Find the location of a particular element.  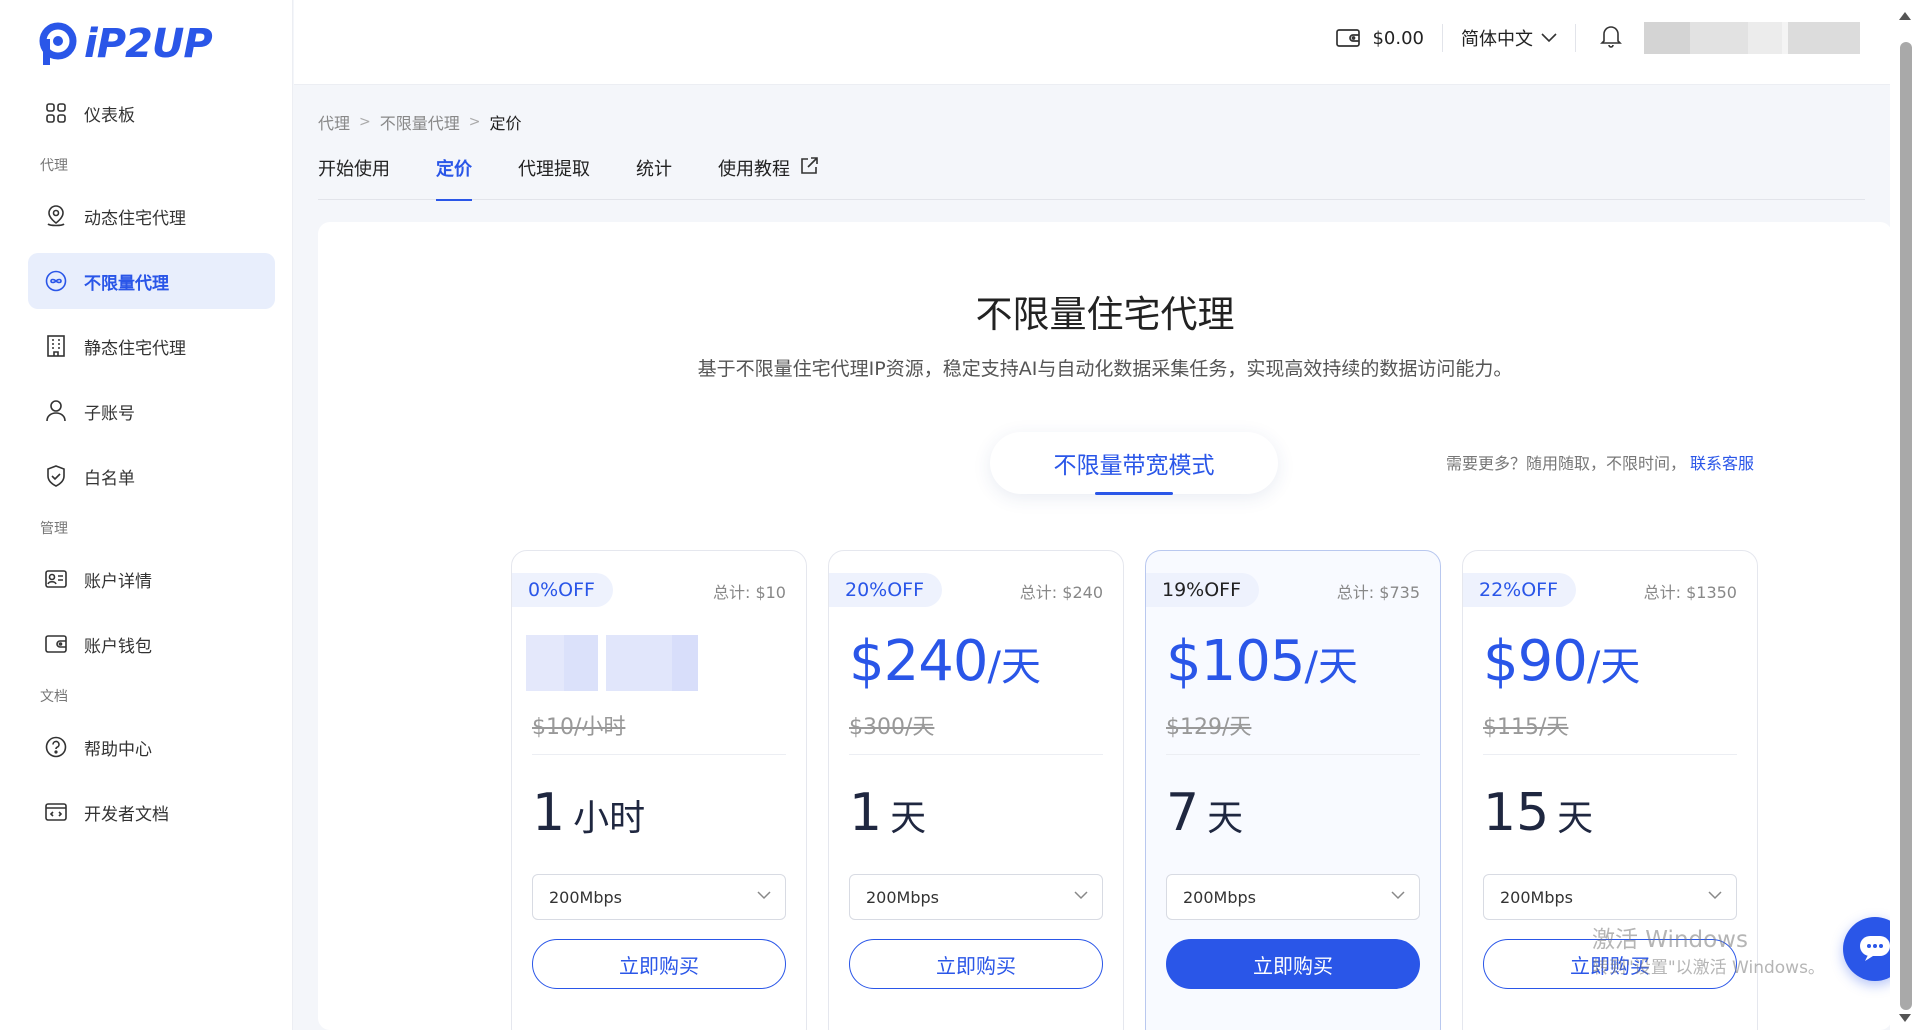

tab-pricing: 定价 is located at coordinates (454, 178).